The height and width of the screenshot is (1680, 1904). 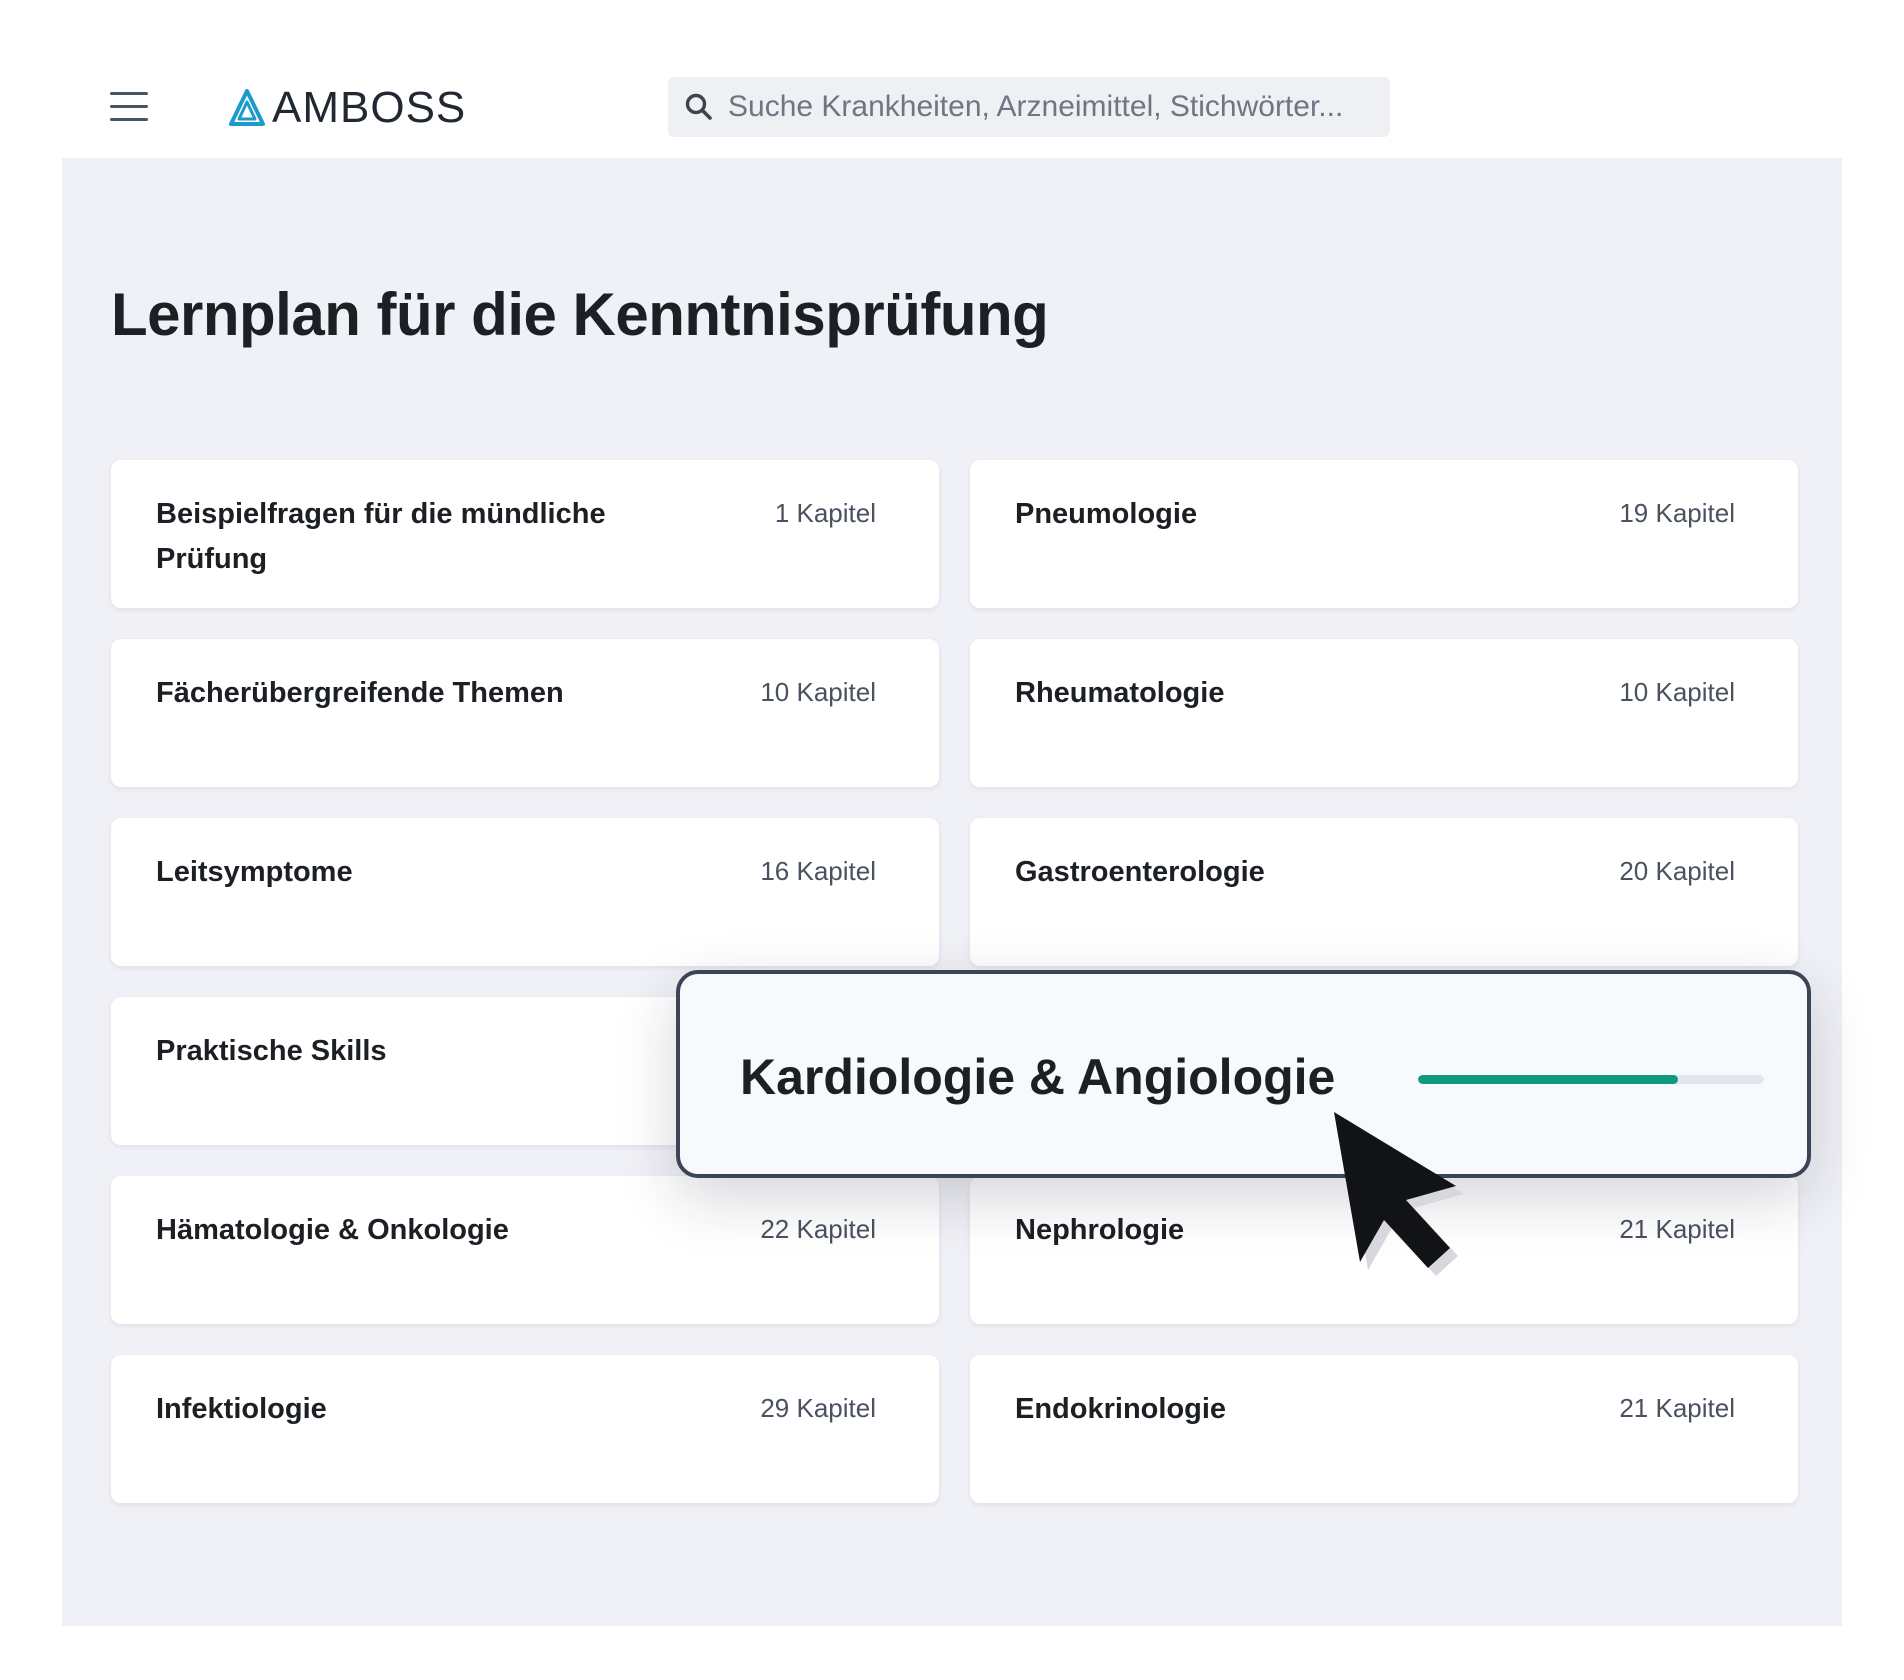 What do you see at coordinates (381, 536) in the screenshot?
I see `topic-title: Beispielfragen für die mündliche Prüfung` at bounding box center [381, 536].